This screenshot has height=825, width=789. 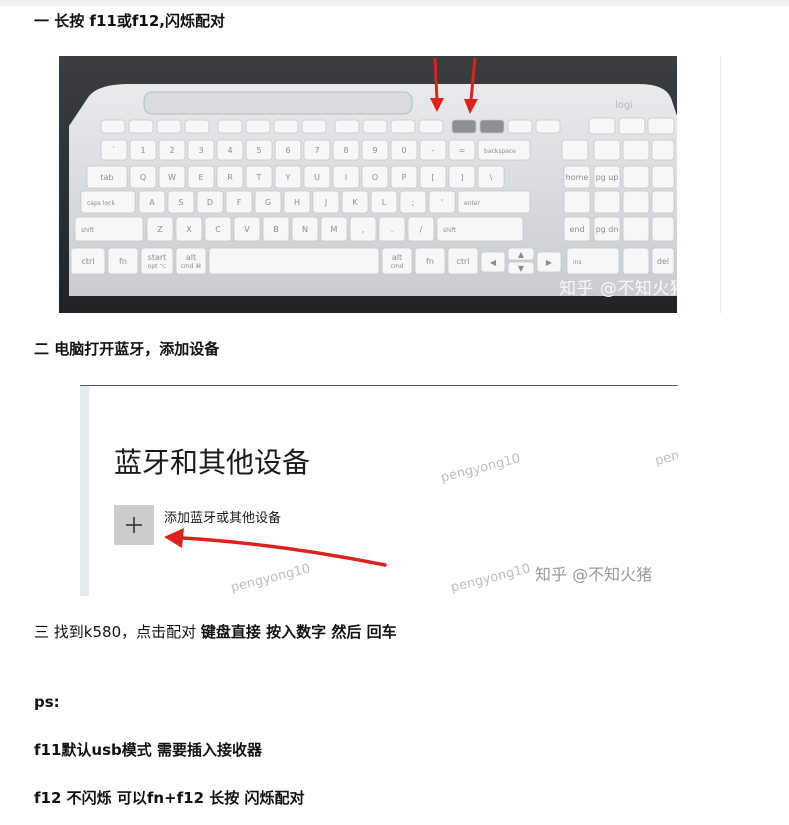 What do you see at coordinates (397, 257) in the screenshot?
I see `key-alt-right-label: alt` at bounding box center [397, 257].